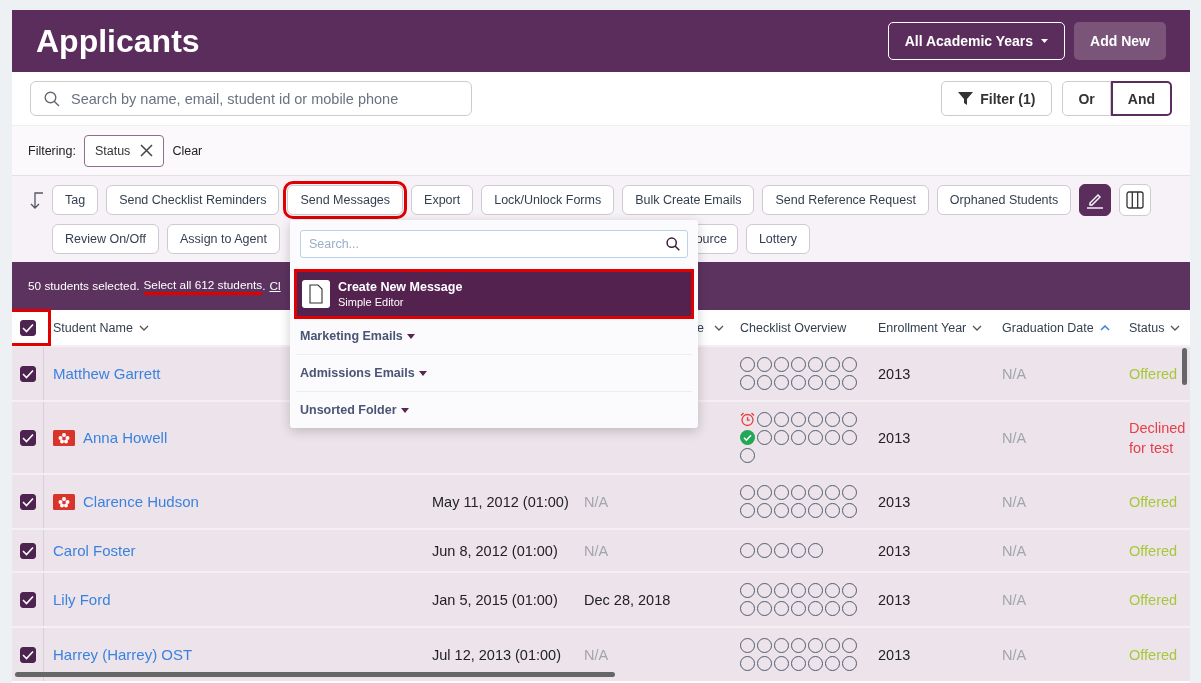 Image resolution: width=1201 pixels, height=683 pixels. What do you see at coordinates (500, 501) in the screenshot?
I see `date-cell: May 11, 2012 (01:00)` at bounding box center [500, 501].